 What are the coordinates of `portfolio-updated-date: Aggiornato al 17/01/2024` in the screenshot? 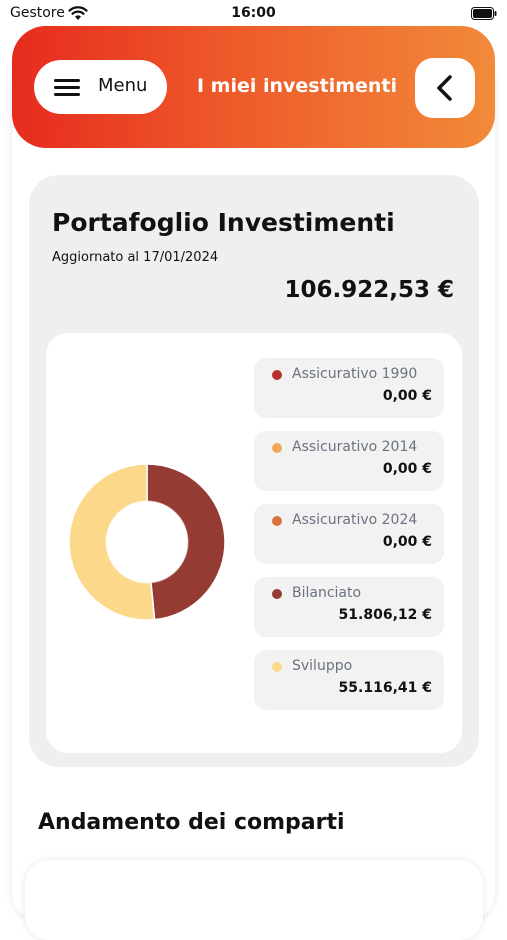 It's located at (135, 257).